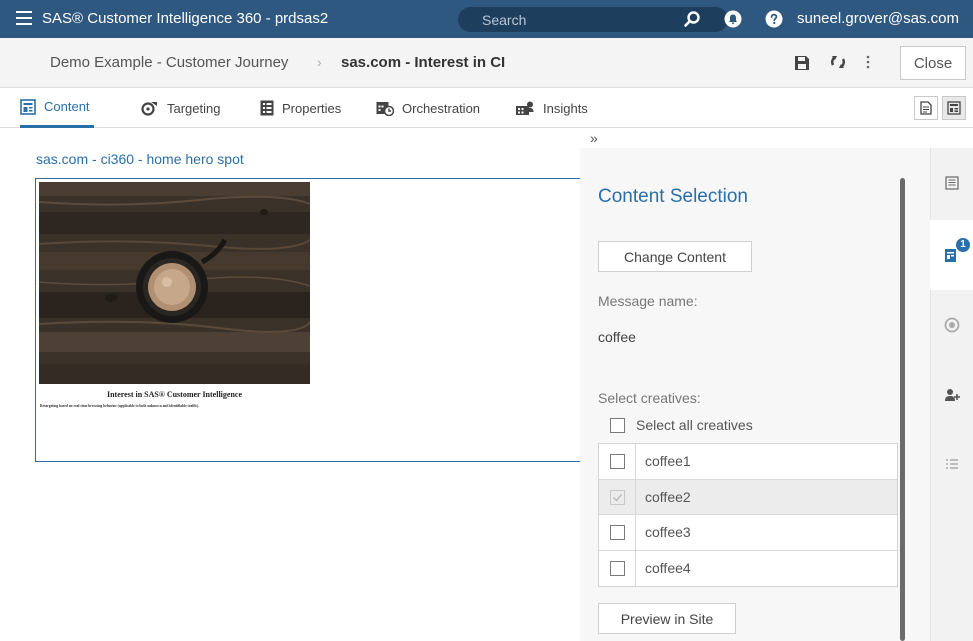  What do you see at coordinates (668, 567) in the screenshot?
I see `creative-name: coffee4` at bounding box center [668, 567].